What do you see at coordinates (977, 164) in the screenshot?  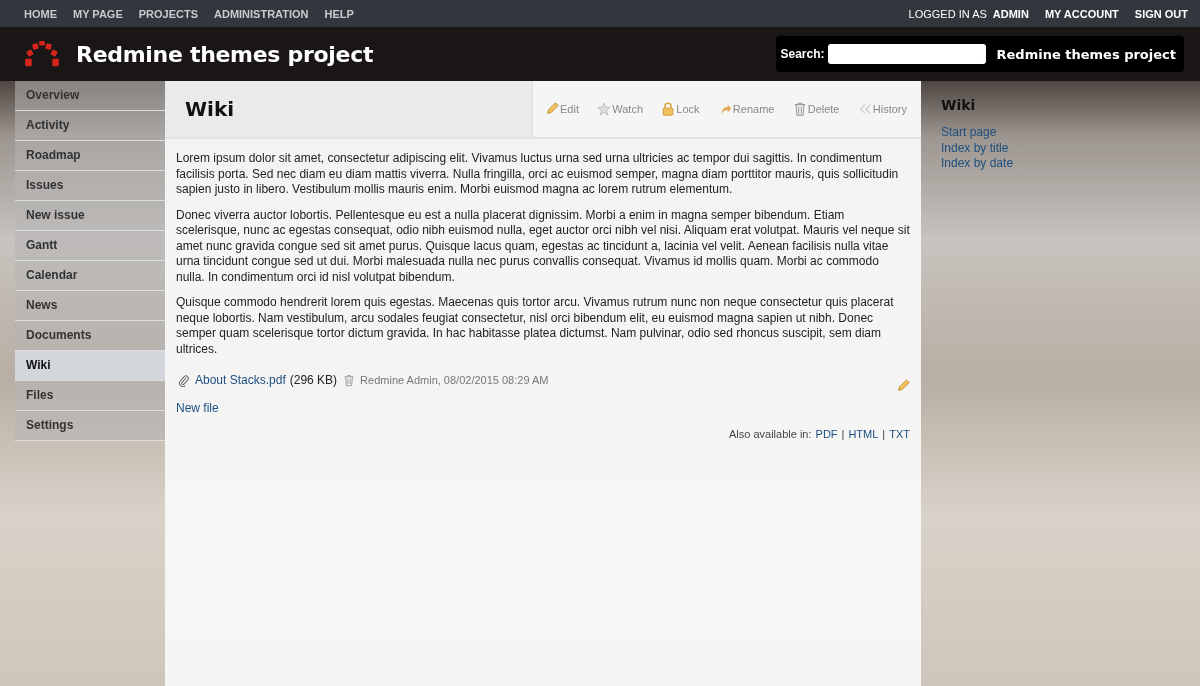 I see `sidebar-link: Index by date` at bounding box center [977, 164].